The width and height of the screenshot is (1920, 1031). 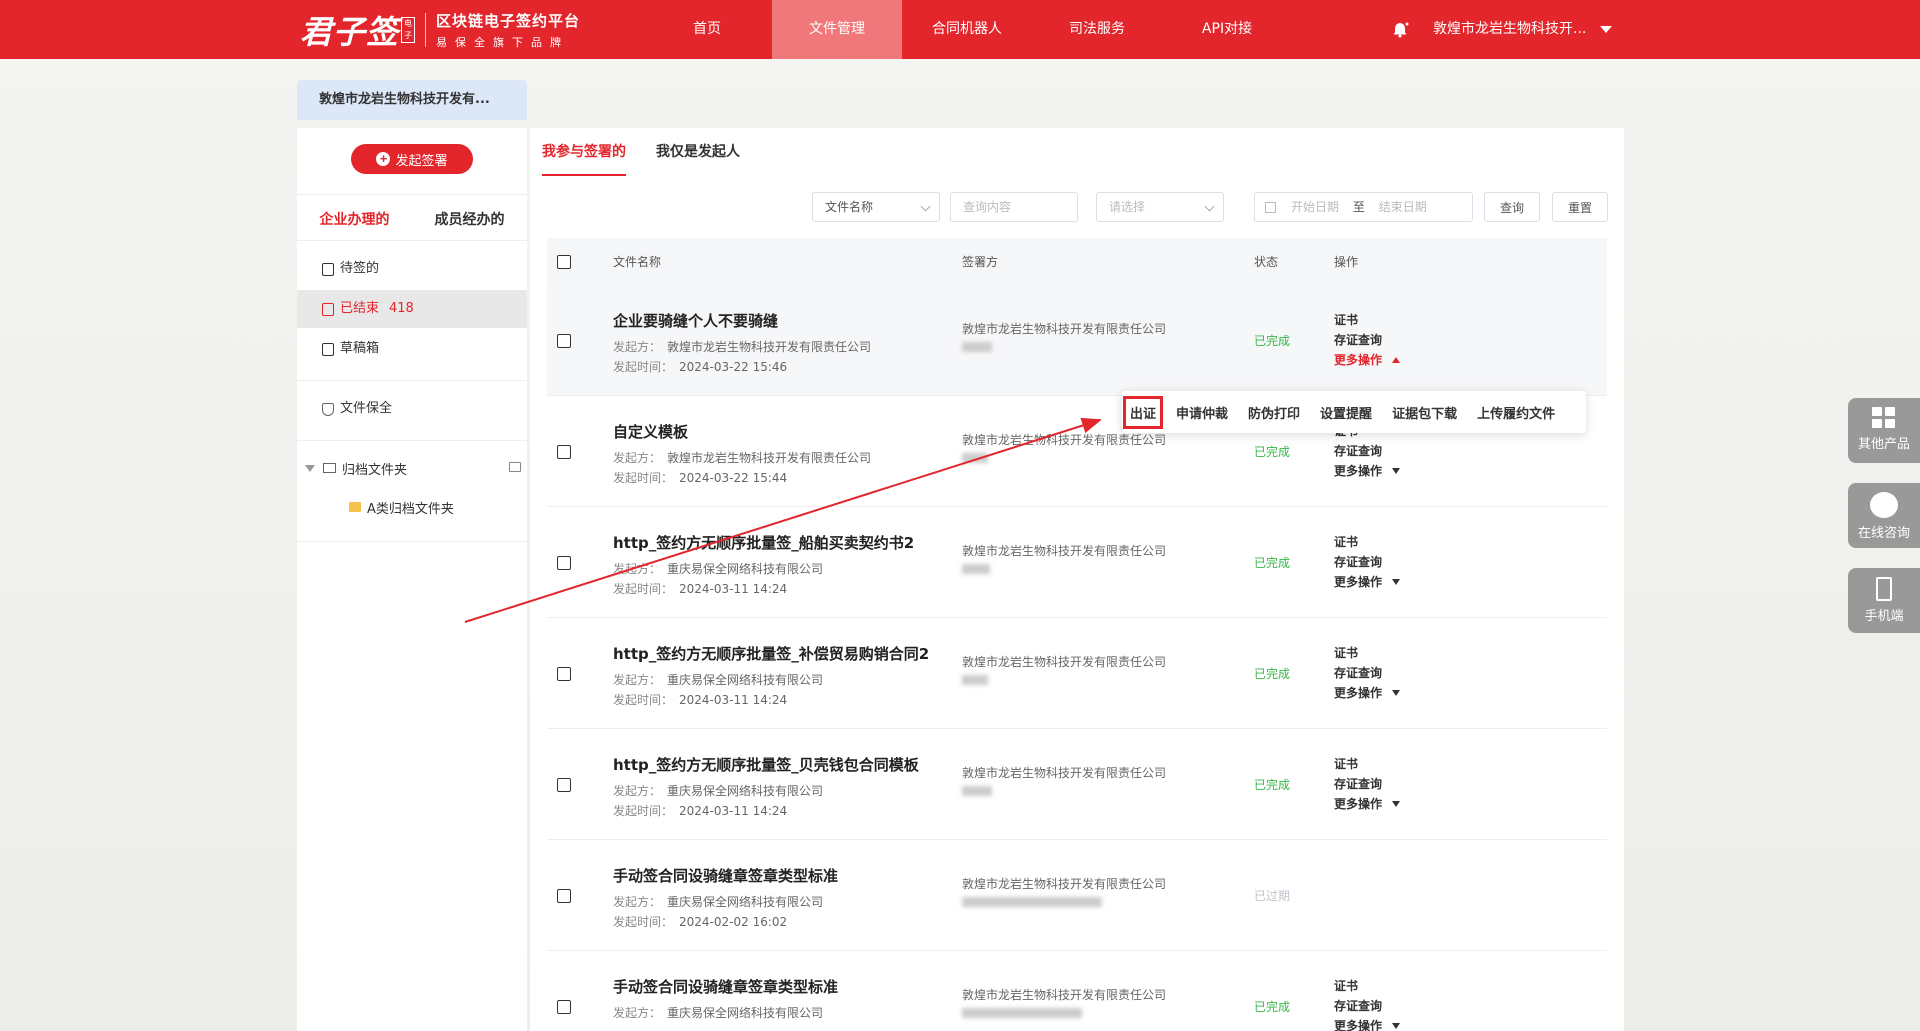 I want to click on redacted-signer, so click(x=975, y=680).